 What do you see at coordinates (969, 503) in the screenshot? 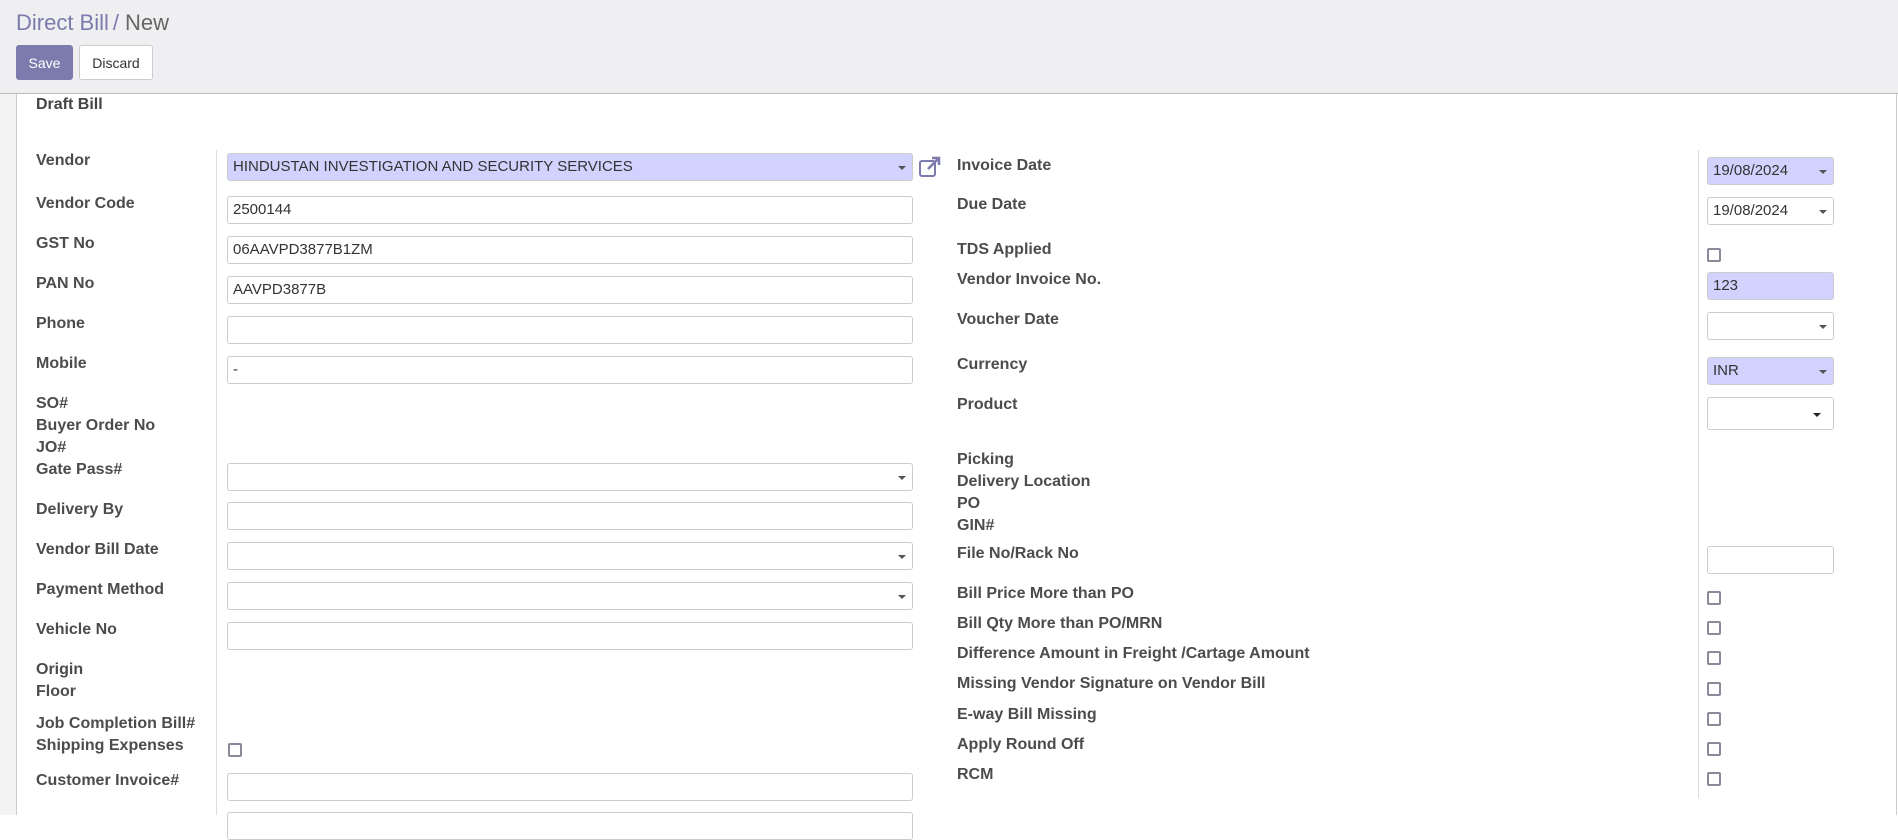
I see `po-label: PO` at bounding box center [969, 503].